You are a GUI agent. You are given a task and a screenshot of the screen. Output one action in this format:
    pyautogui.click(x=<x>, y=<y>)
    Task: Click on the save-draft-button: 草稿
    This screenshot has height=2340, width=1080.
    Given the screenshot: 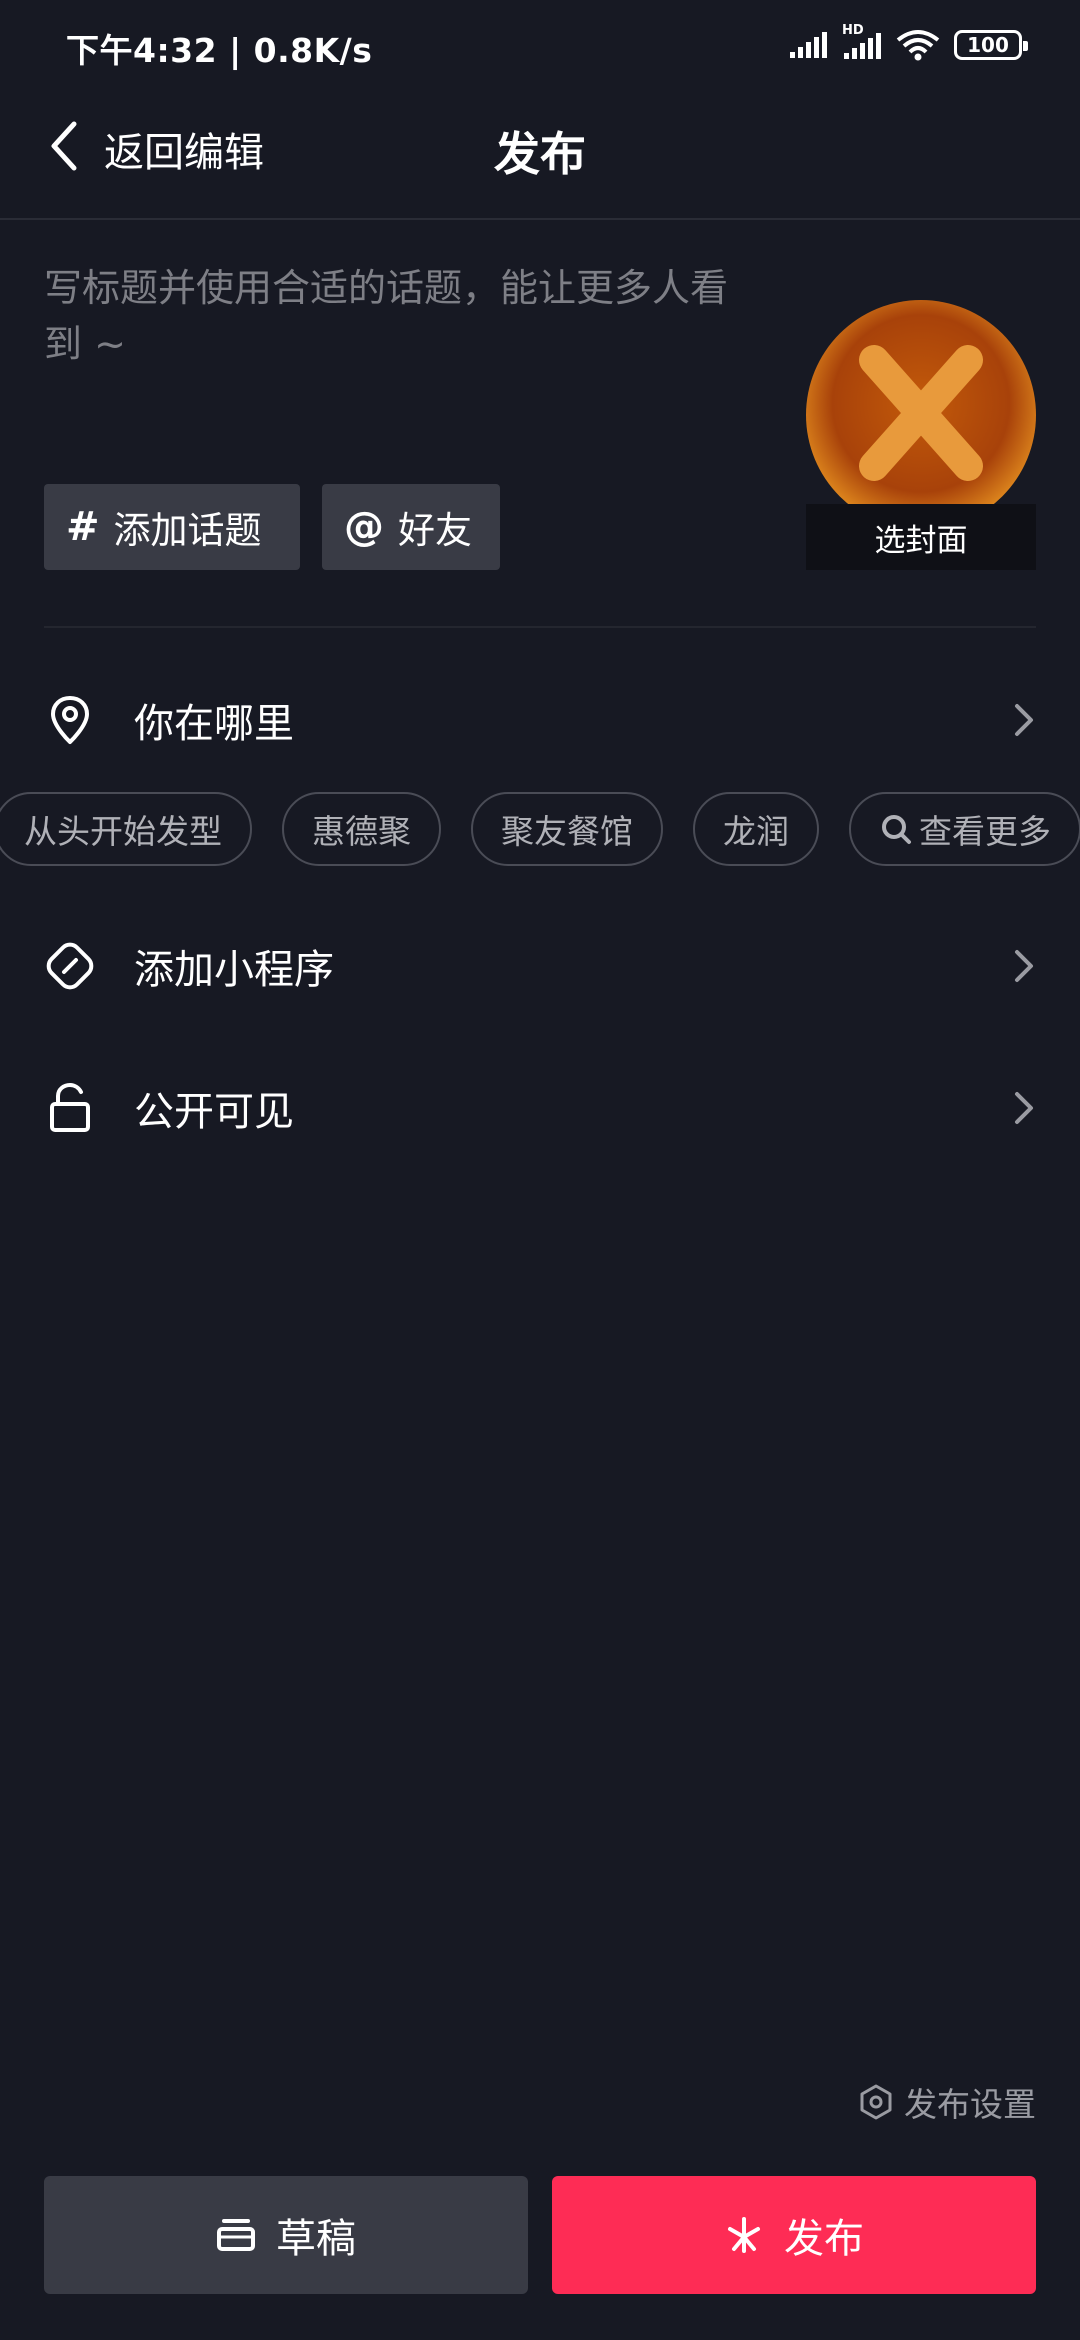 What is the action you would take?
    pyautogui.click(x=286, y=2235)
    